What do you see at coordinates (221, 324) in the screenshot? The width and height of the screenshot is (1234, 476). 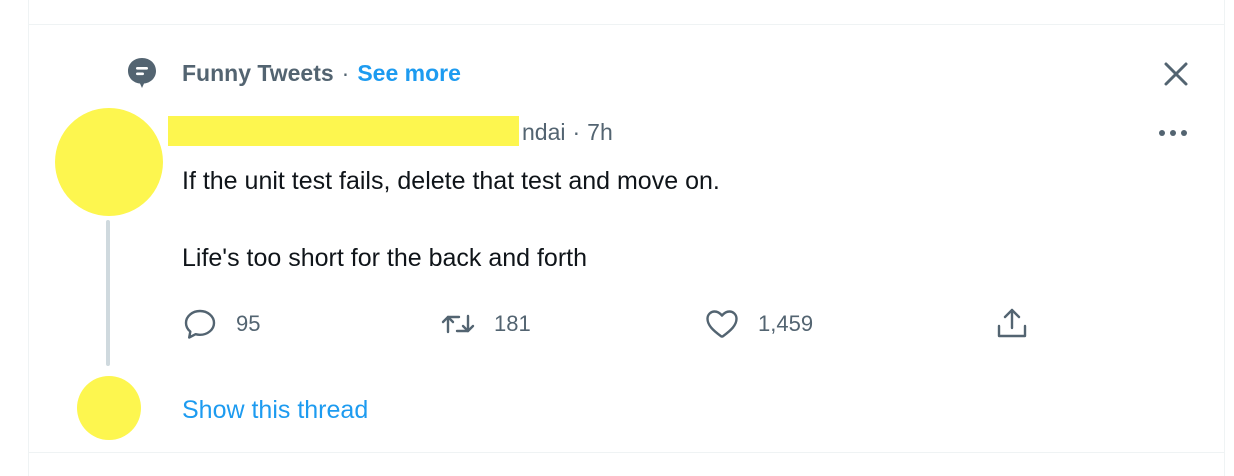 I see `reply-button: 95` at bounding box center [221, 324].